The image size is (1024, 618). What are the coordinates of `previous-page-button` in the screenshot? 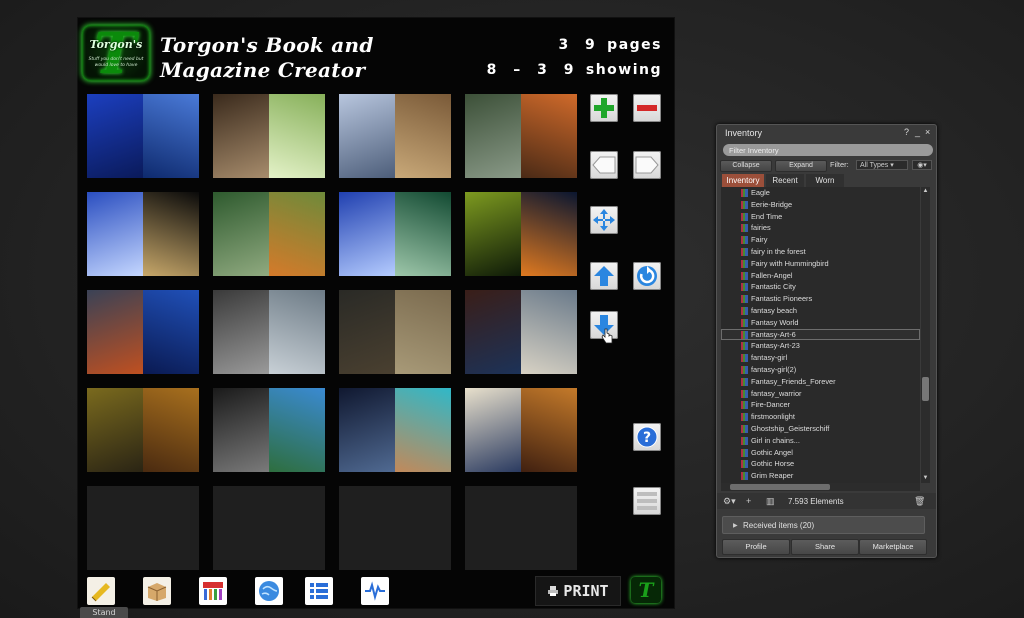 It's located at (604, 165).